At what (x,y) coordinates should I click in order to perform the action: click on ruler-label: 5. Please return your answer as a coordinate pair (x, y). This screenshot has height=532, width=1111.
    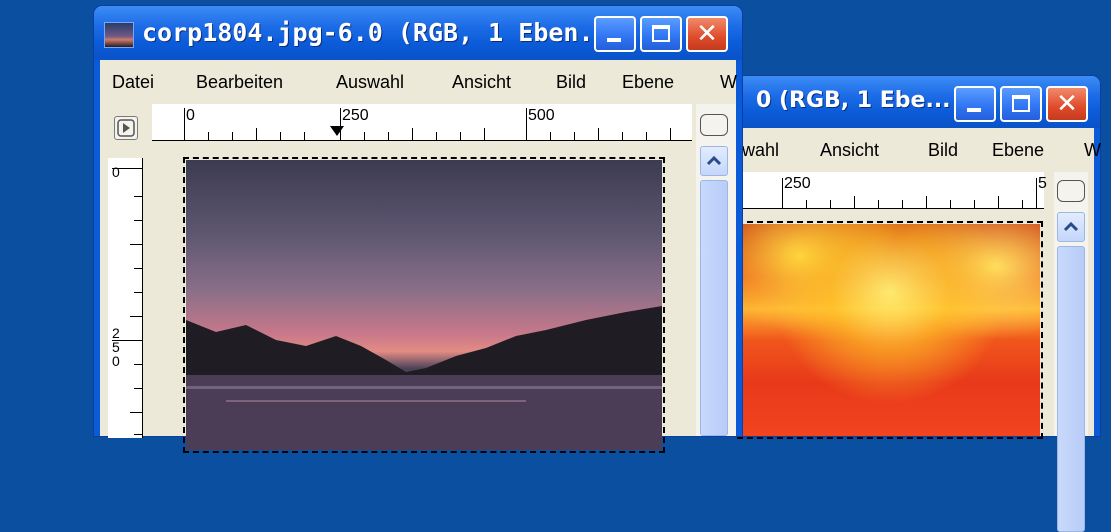
    Looking at the image, I should click on (1042, 183).